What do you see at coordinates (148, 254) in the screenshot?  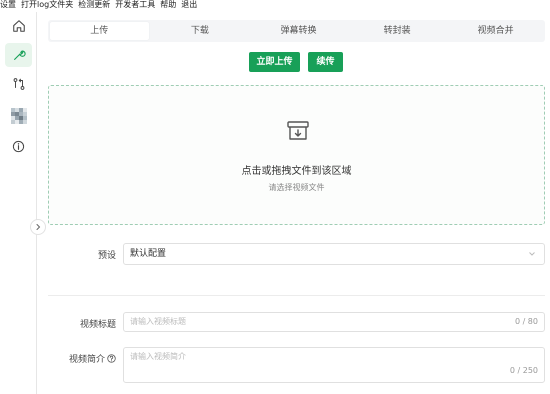 I see `preset-value: 默认配置` at bounding box center [148, 254].